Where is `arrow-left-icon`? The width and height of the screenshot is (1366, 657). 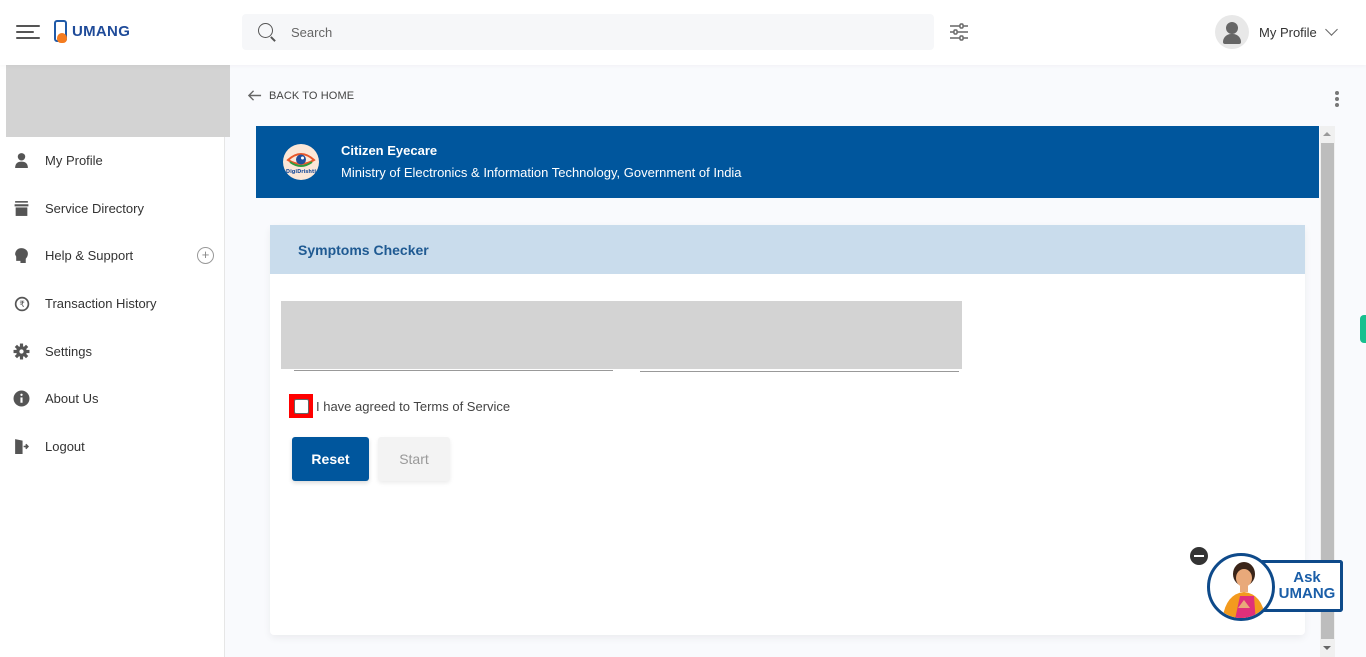
arrow-left-icon is located at coordinates (254, 95).